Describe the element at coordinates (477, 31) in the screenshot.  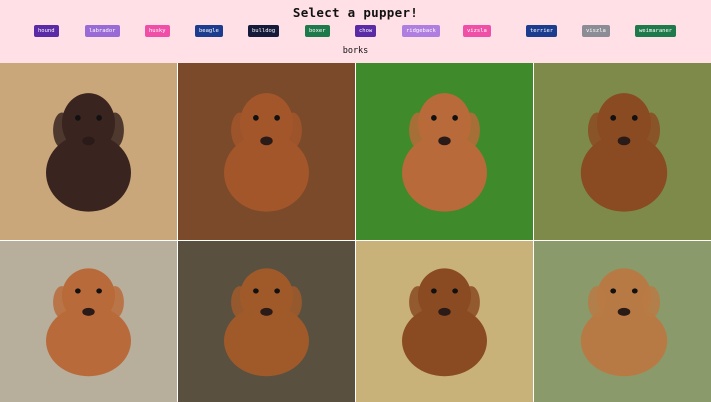
I see `breed-button-vizsla: vizsla` at that location.